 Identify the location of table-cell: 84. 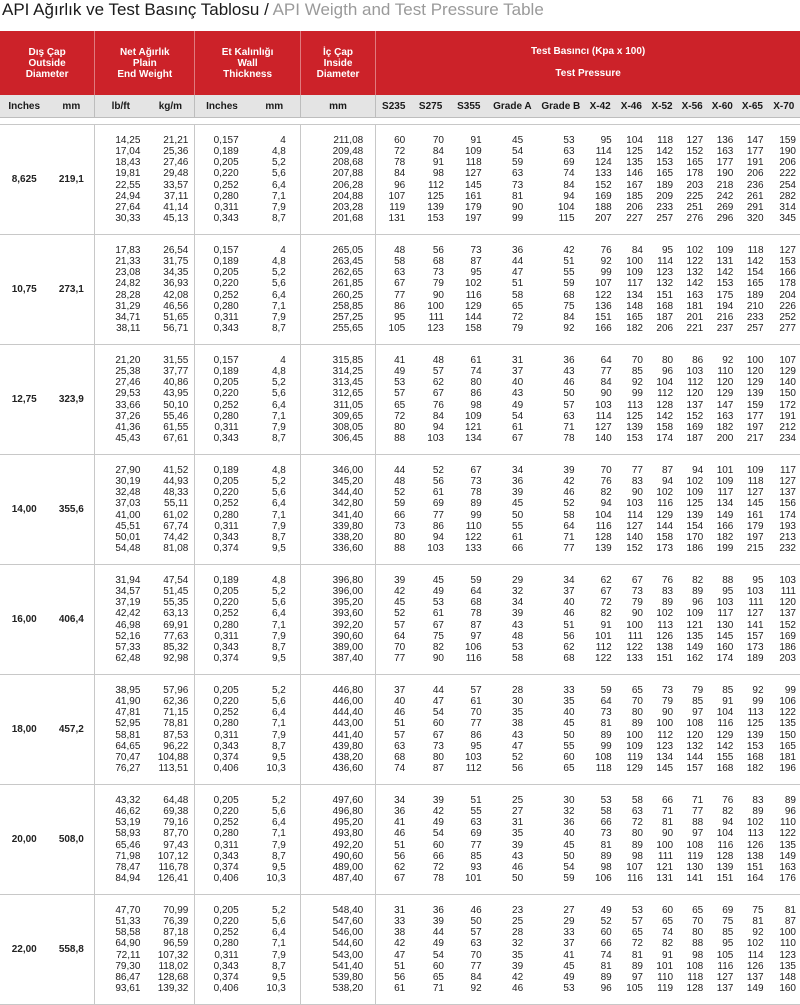
(637, 250).